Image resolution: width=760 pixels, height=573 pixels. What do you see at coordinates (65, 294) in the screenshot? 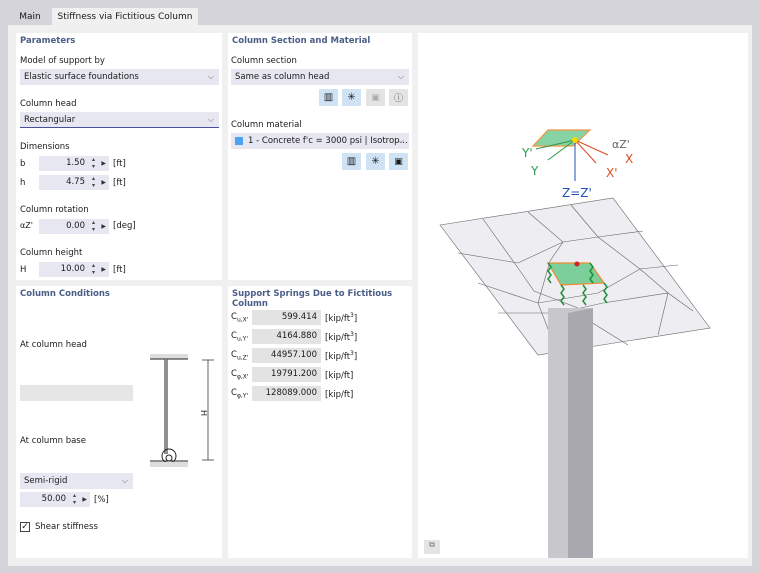
I see `panel-title: Column Conditions` at bounding box center [65, 294].